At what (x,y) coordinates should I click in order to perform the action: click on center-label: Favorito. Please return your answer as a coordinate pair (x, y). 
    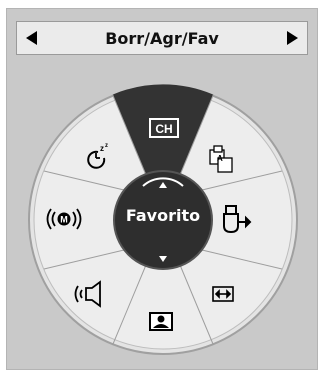
    Looking at the image, I should click on (163, 215).